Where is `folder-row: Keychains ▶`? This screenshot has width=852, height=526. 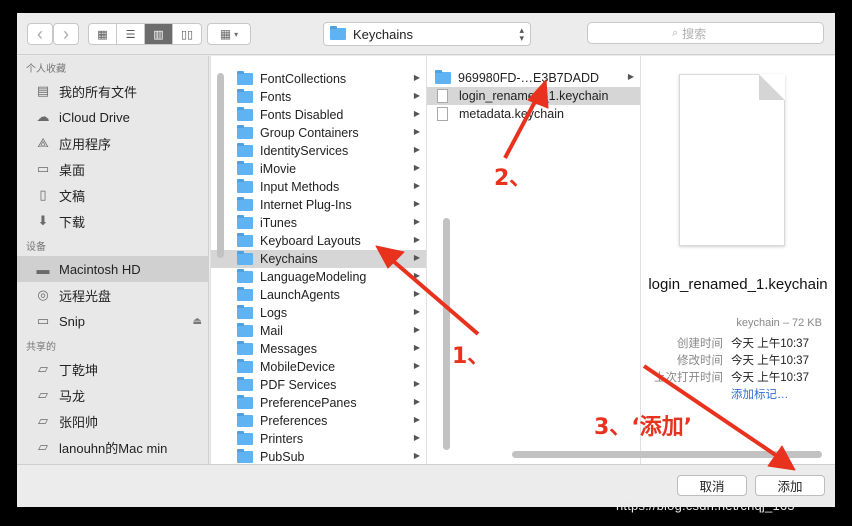 folder-row: Keychains ▶ is located at coordinates (318, 259).